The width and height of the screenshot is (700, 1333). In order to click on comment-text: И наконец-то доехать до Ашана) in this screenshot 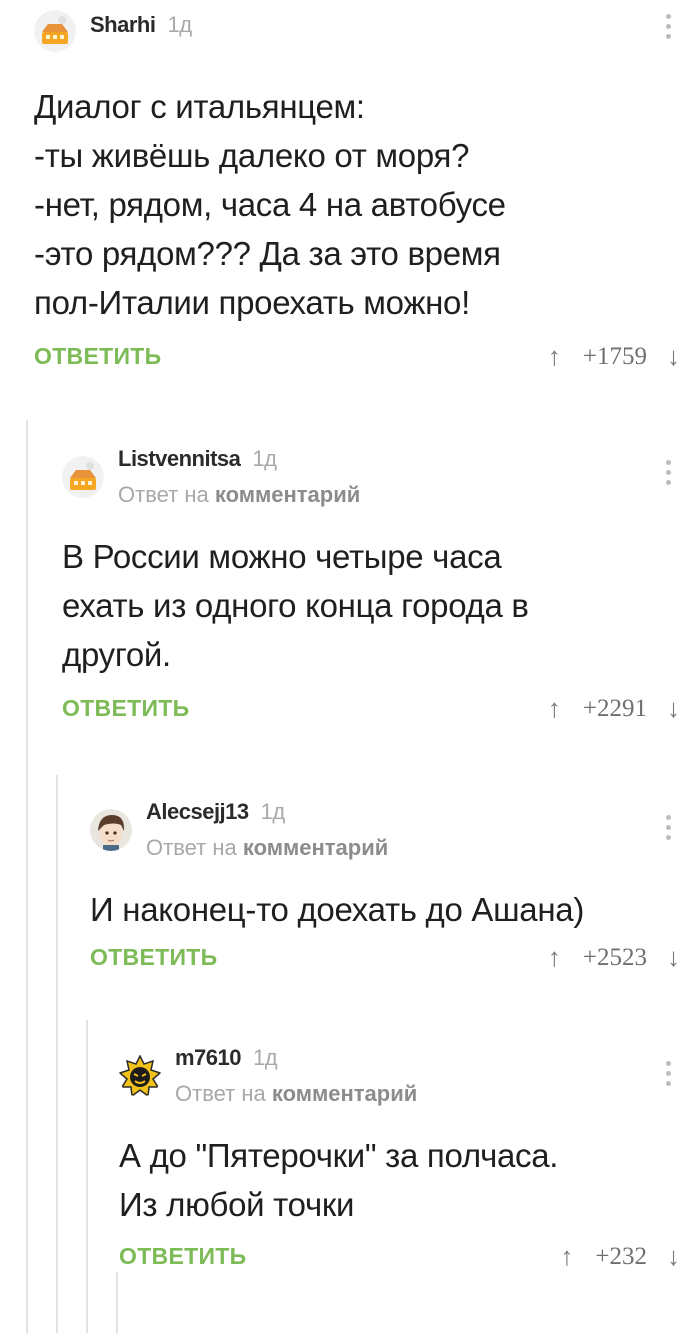, I will do `click(337, 909)`.